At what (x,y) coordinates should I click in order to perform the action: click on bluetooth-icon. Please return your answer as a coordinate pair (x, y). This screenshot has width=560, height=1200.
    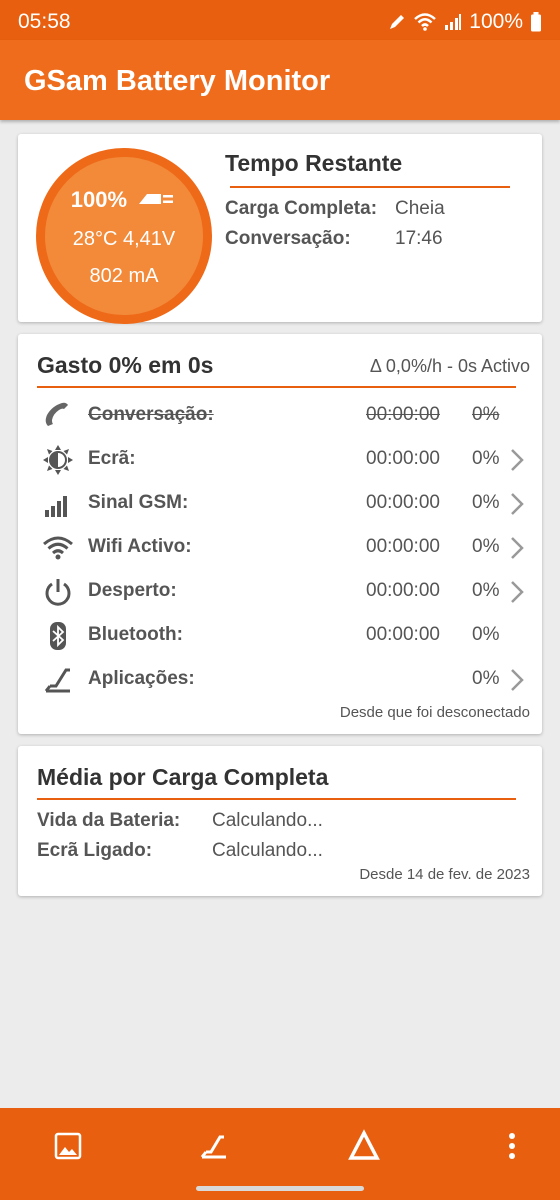
    Looking at the image, I should click on (58, 636).